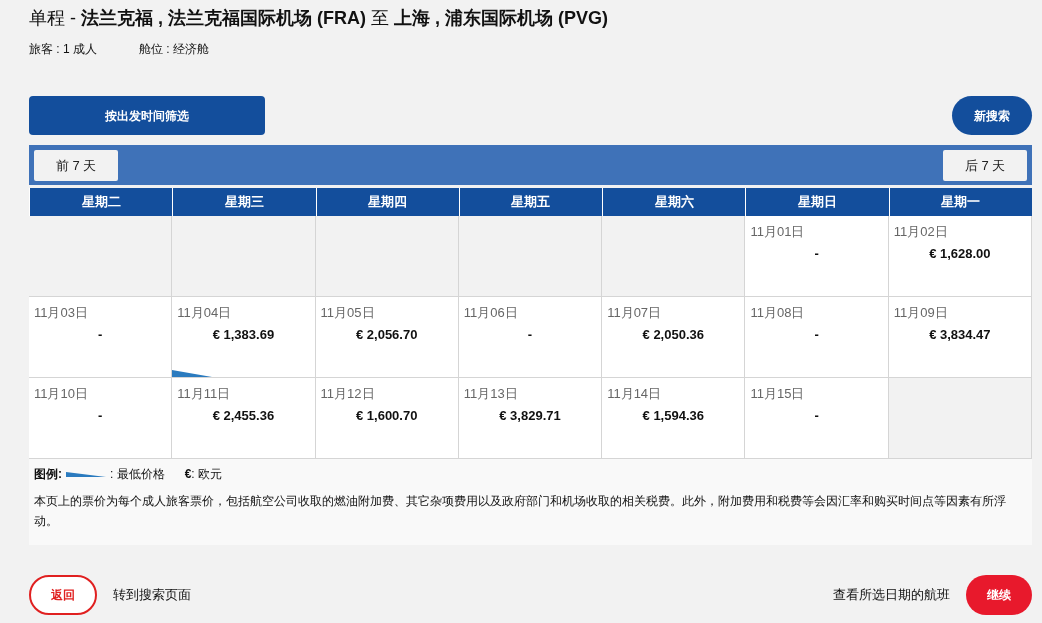  Describe the element at coordinates (817, 202) in the screenshot. I see `weekday-header: 星期日` at that location.